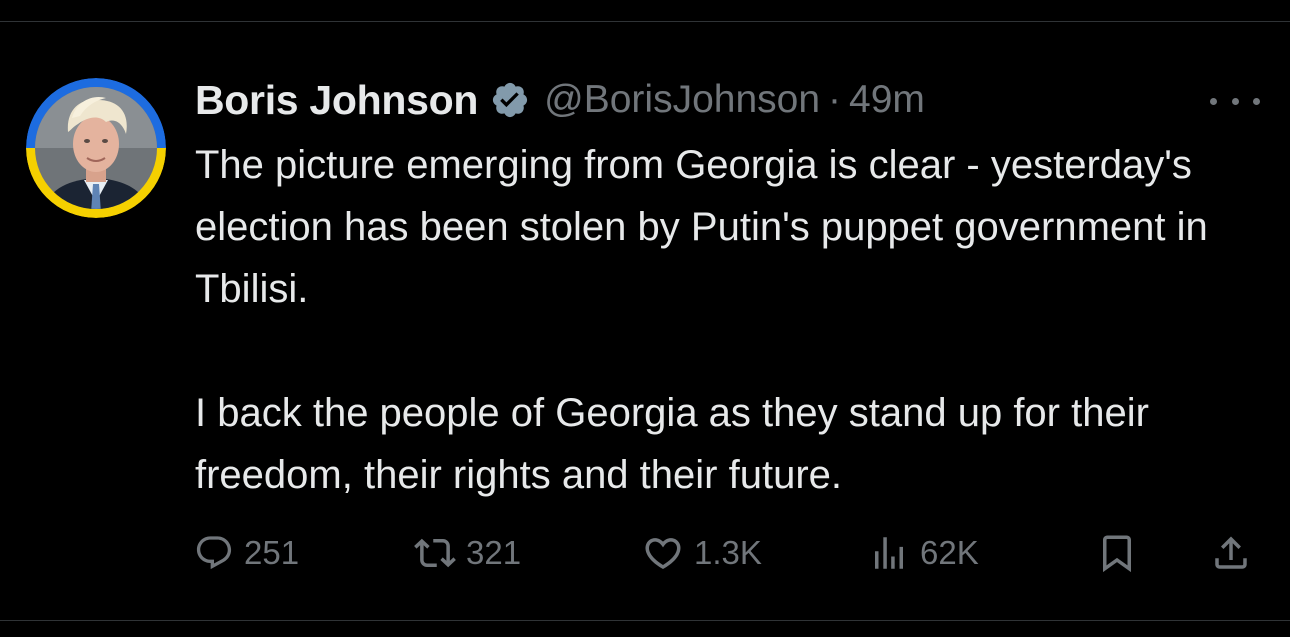  What do you see at coordinates (510, 100) in the screenshot?
I see `verified-badge-icon` at bounding box center [510, 100].